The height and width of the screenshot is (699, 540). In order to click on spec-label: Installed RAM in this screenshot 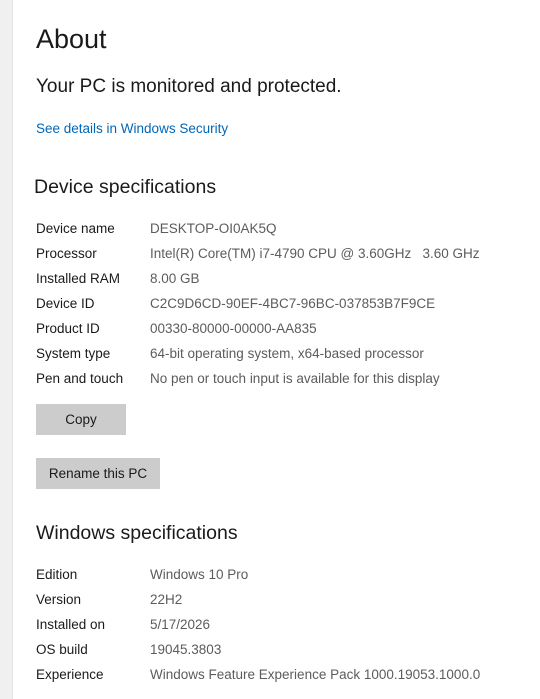, I will do `click(78, 278)`.